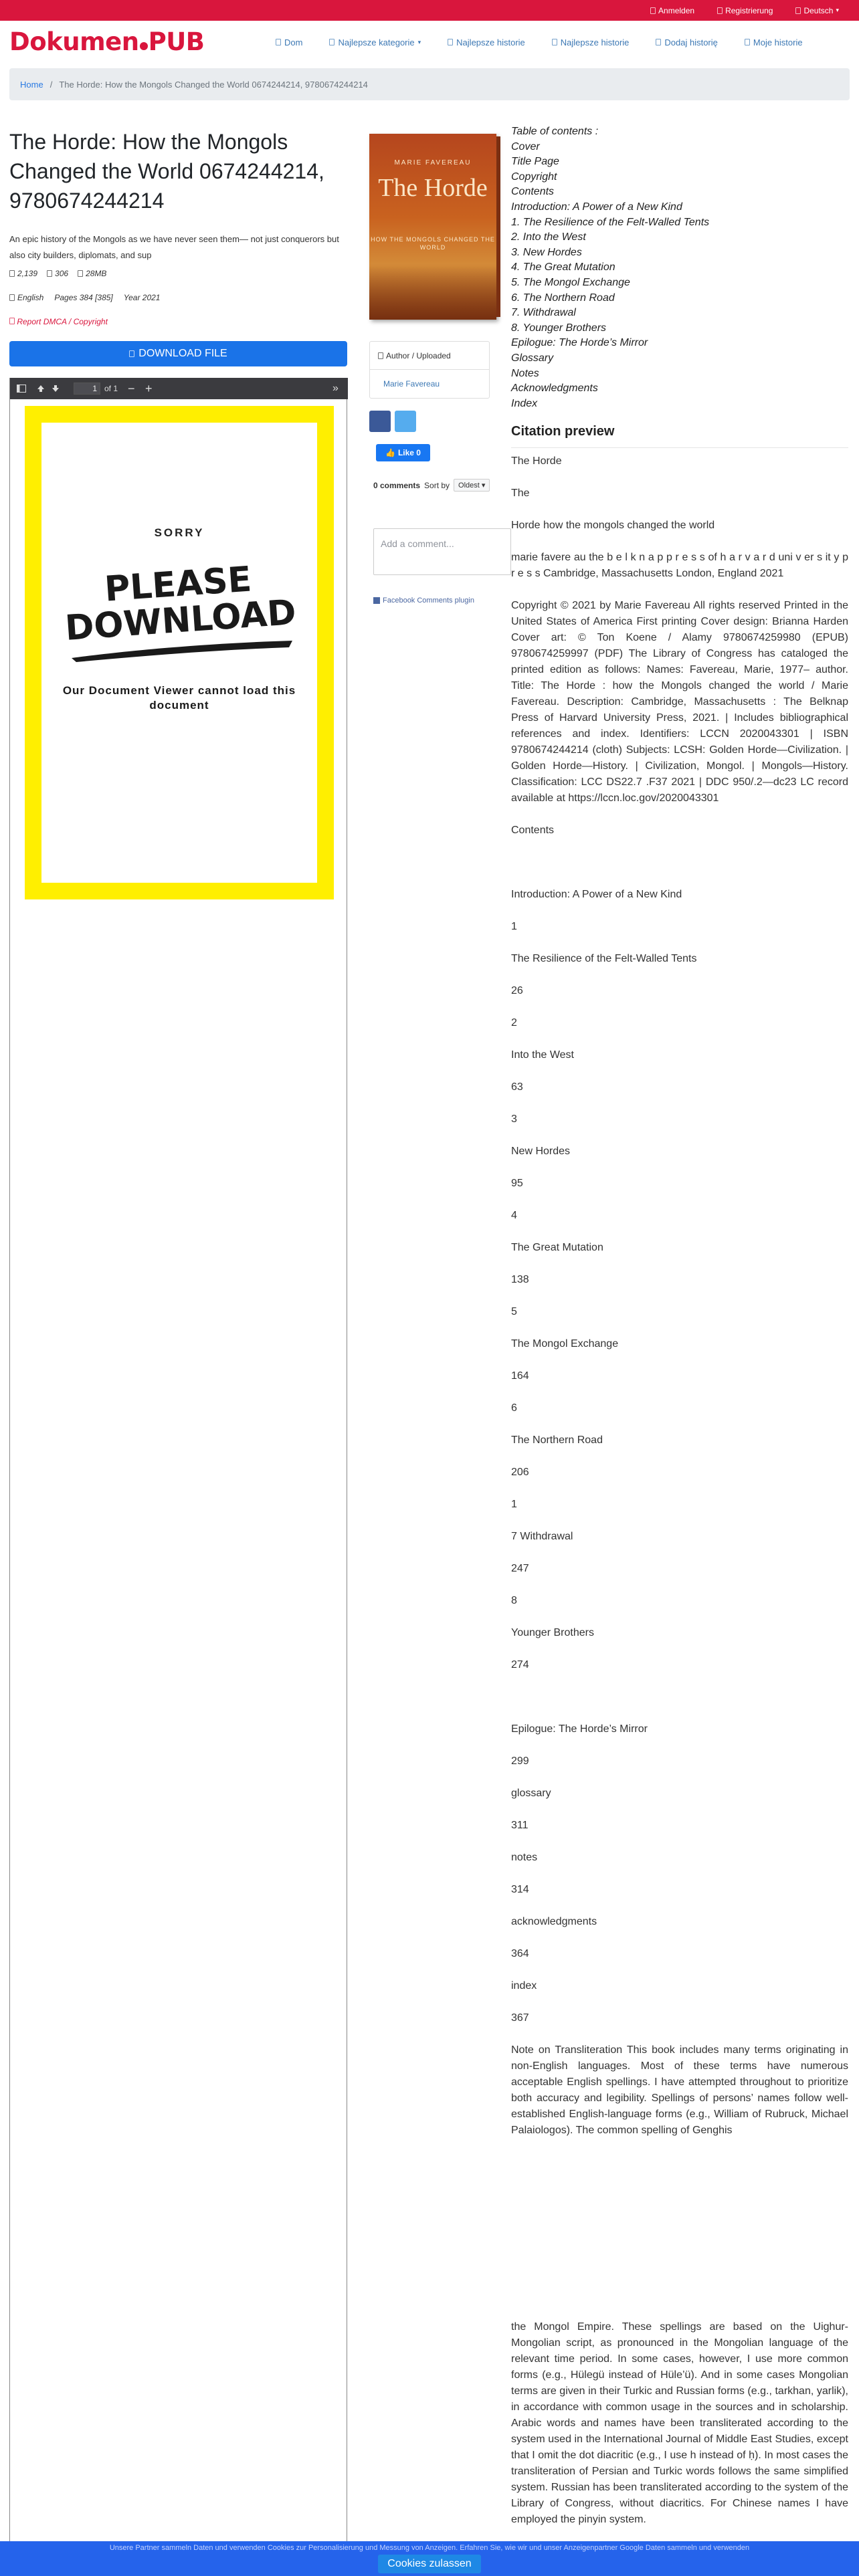  I want to click on facebook-share-icon, so click(380, 422).